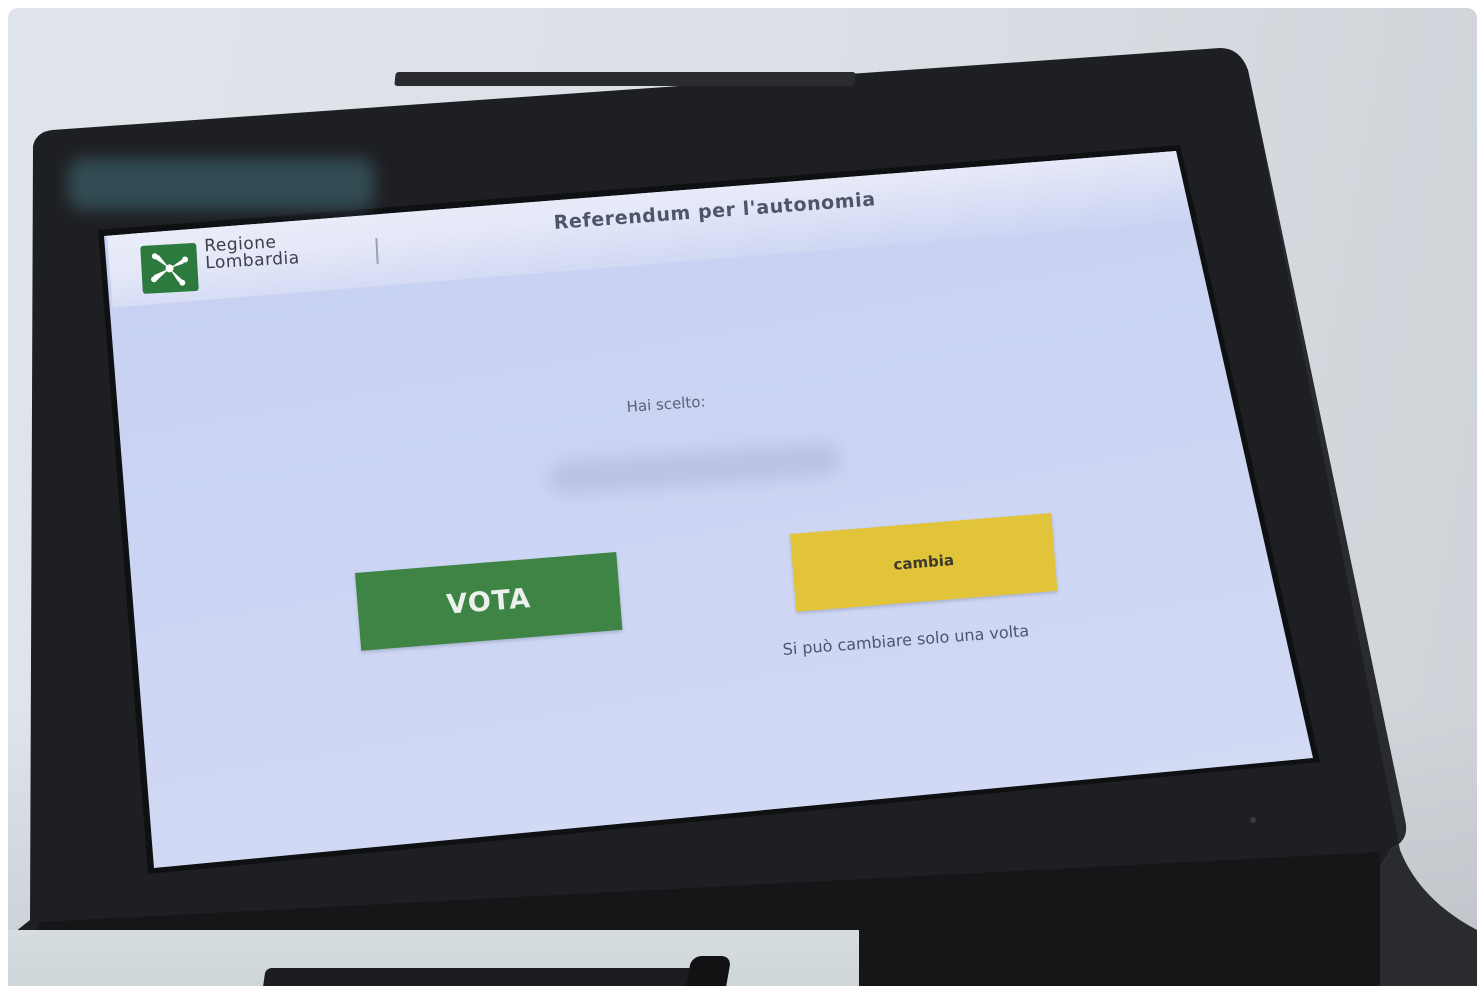 This screenshot has height=986, width=1477. What do you see at coordinates (221, 184) in the screenshot?
I see `redacted-label` at bounding box center [221, 184].